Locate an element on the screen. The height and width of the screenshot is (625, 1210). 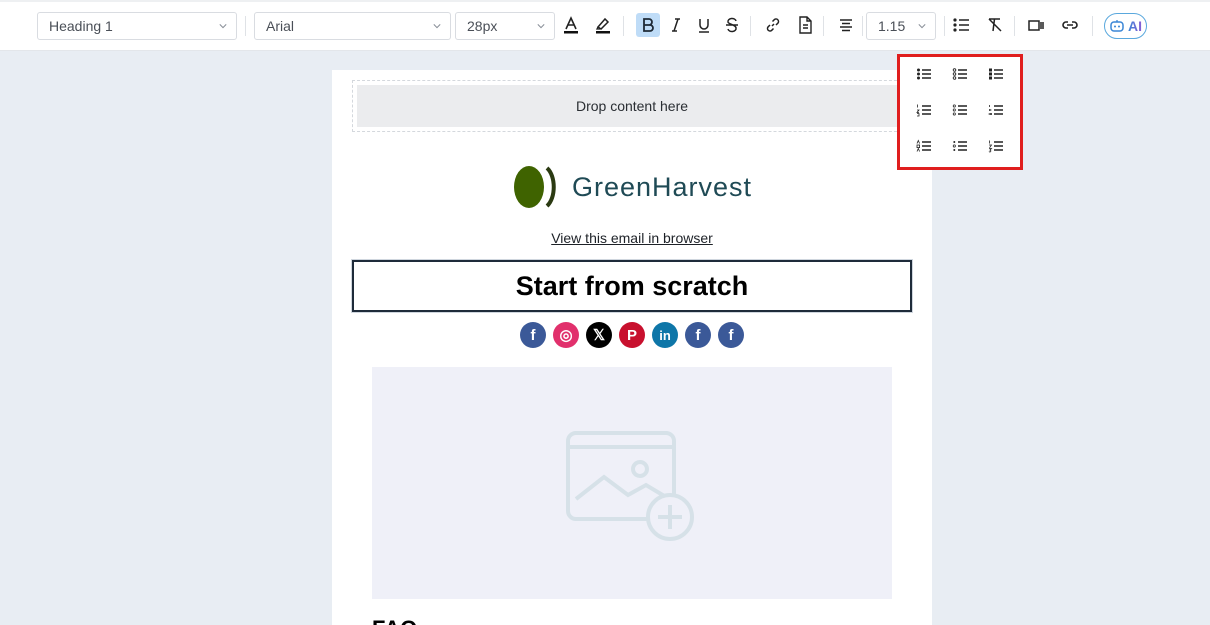
font-size-value: 28px is located at coordinates (482, 26).